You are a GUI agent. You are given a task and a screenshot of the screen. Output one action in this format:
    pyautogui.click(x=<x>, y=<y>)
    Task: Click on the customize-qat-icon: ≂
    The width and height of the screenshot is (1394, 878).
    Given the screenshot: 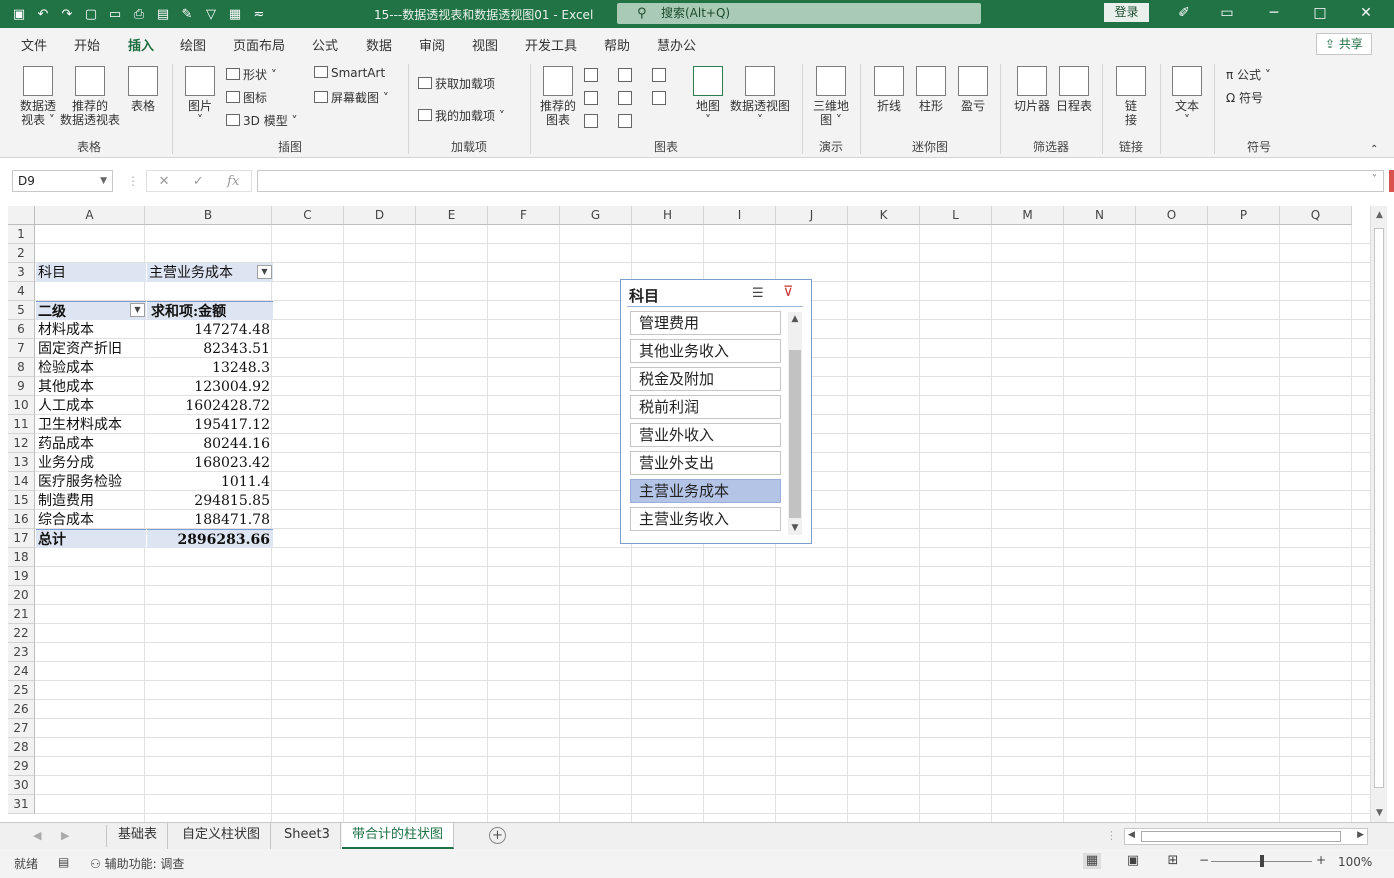 What is the action you would take?
    pyautogui.click(x=259, y=14)
    